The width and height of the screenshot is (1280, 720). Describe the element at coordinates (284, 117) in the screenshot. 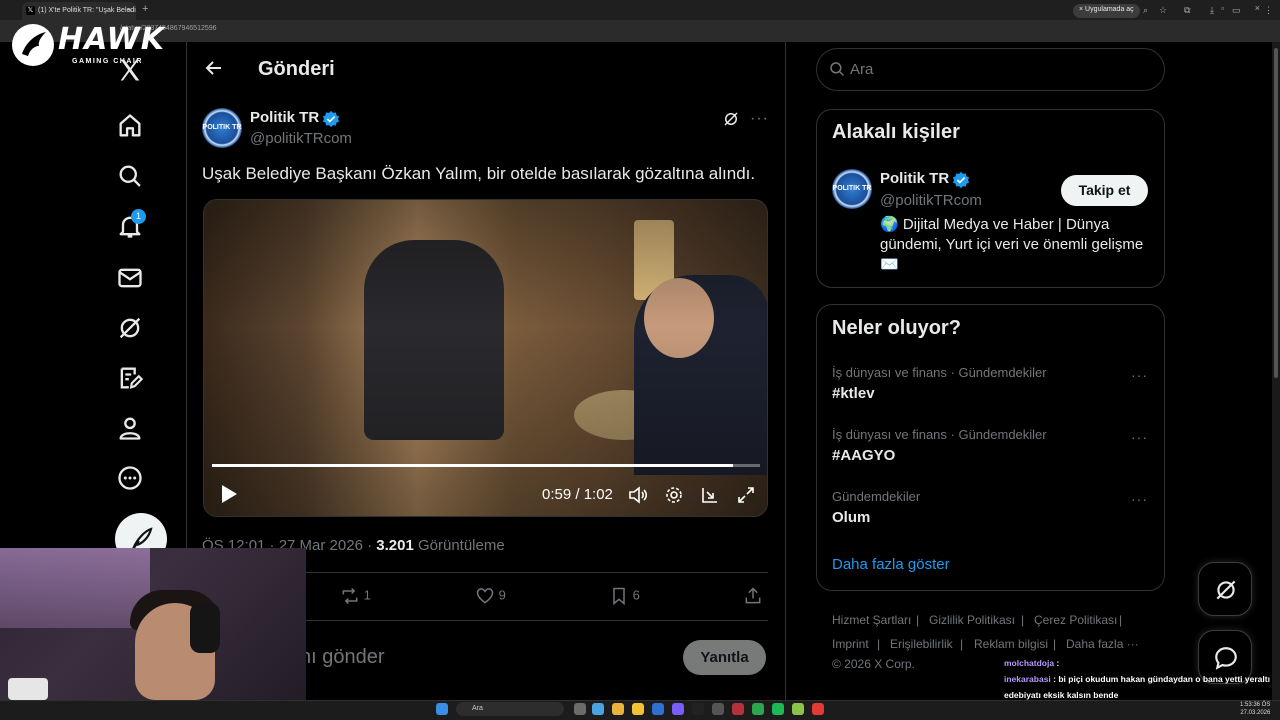

I see `author-name: Politik TR` at that location.